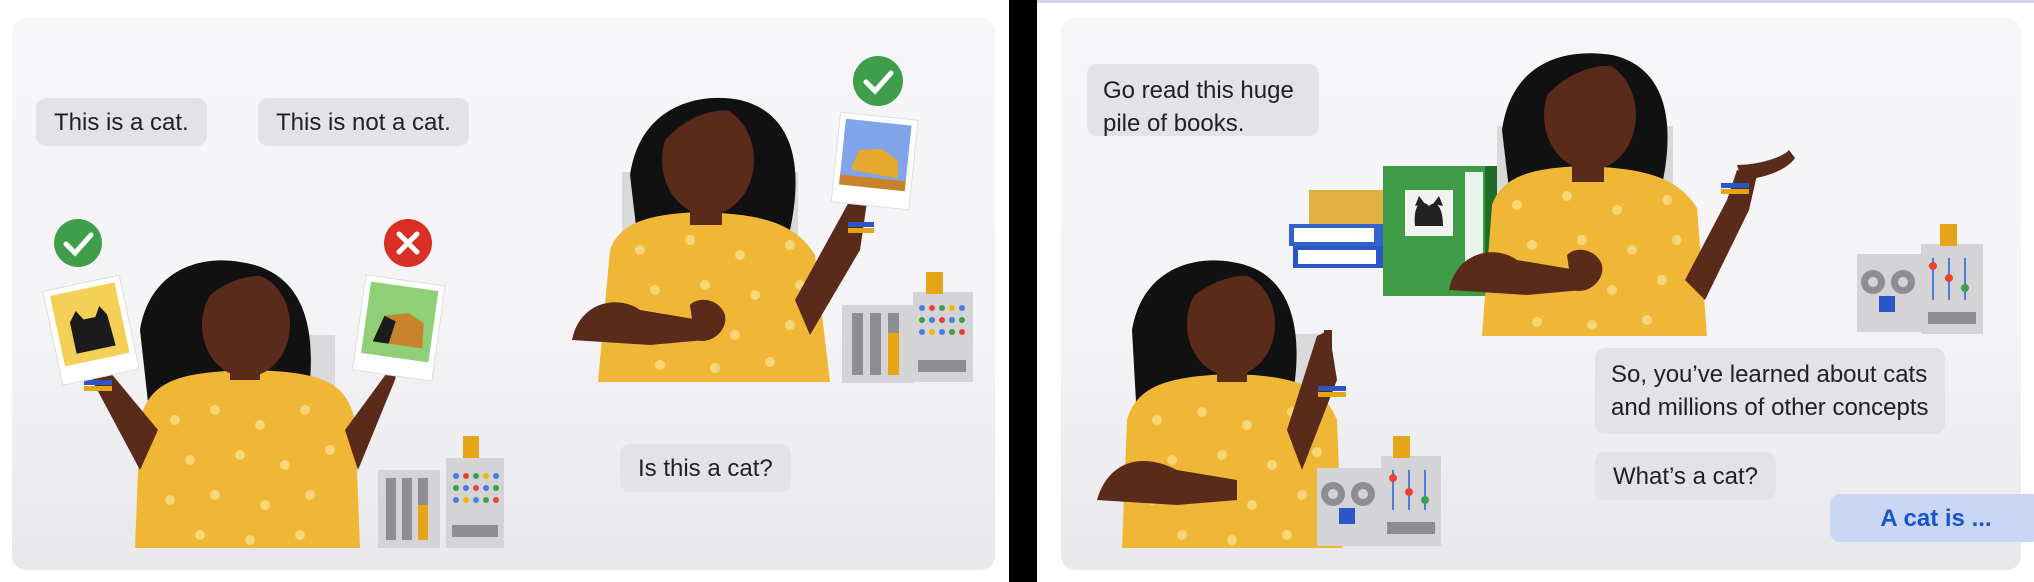 The height and width of the screenshot is (582, 2034). What do you see at coordinates (1716, 194) in the screenshot?
I see `person-presenting-illustration` at bounding box center [1716, 194].